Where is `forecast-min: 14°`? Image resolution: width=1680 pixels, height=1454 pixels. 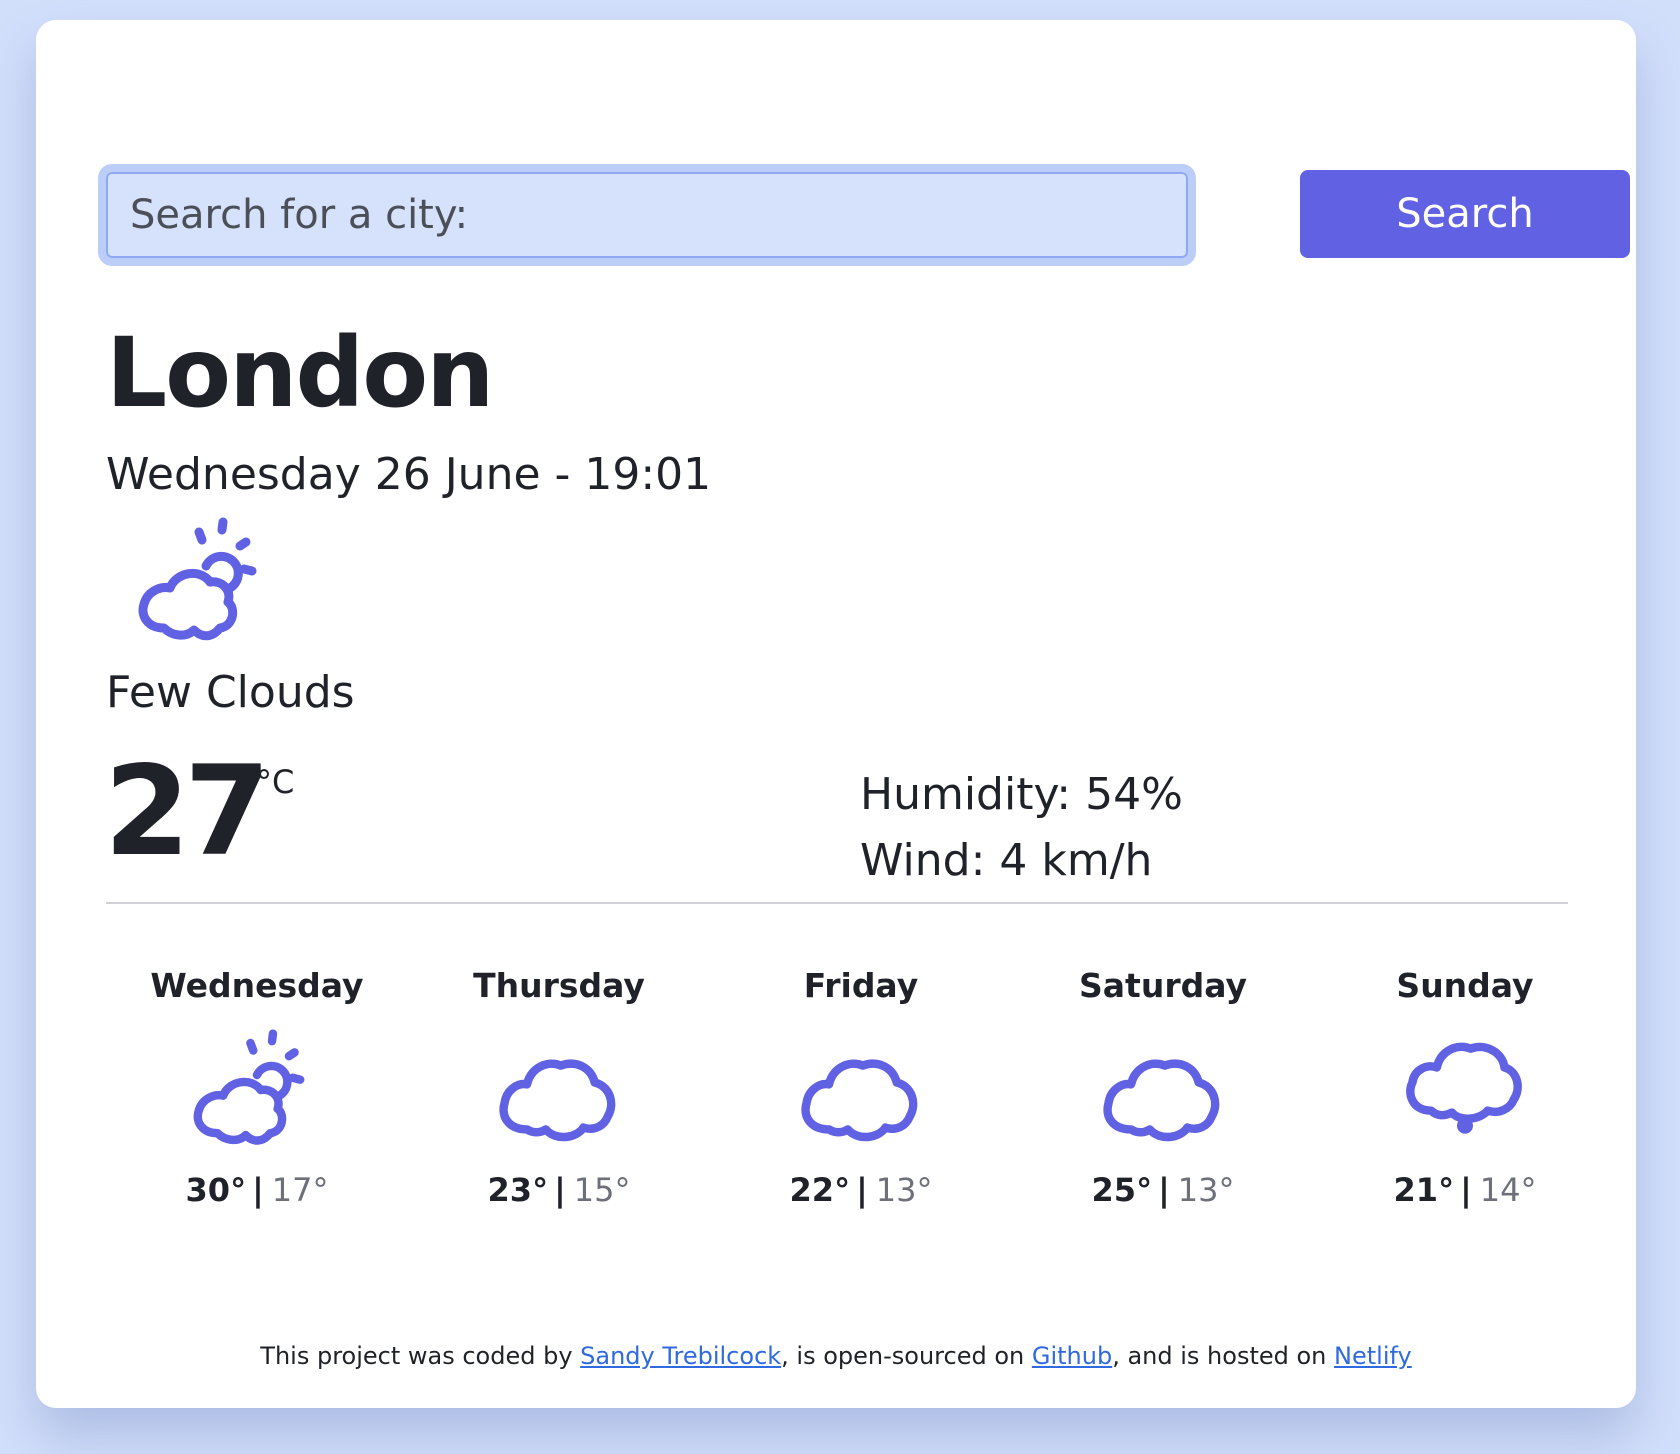 forecast-min: 14° is located at coordinates (1508, 1190).